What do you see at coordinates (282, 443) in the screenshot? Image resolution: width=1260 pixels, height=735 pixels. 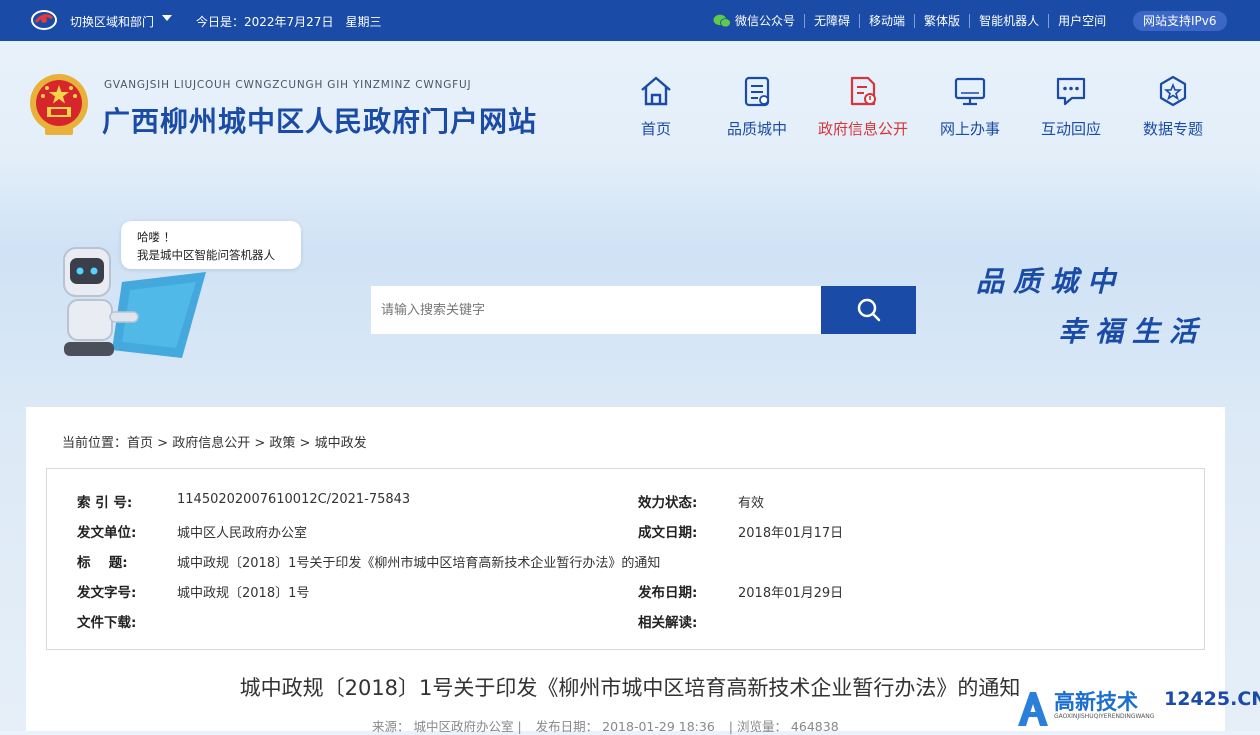 I see `breadcrumb-policy: 政策` at bounding box center [282, 443].